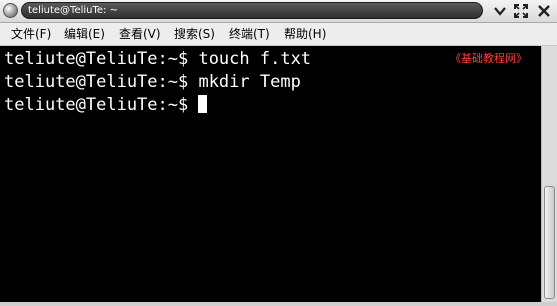  What do you see at coordinates (305, 34) in the screenshot?
I see `menu-help: 帮助(H)` at bounding box center [305, 34].